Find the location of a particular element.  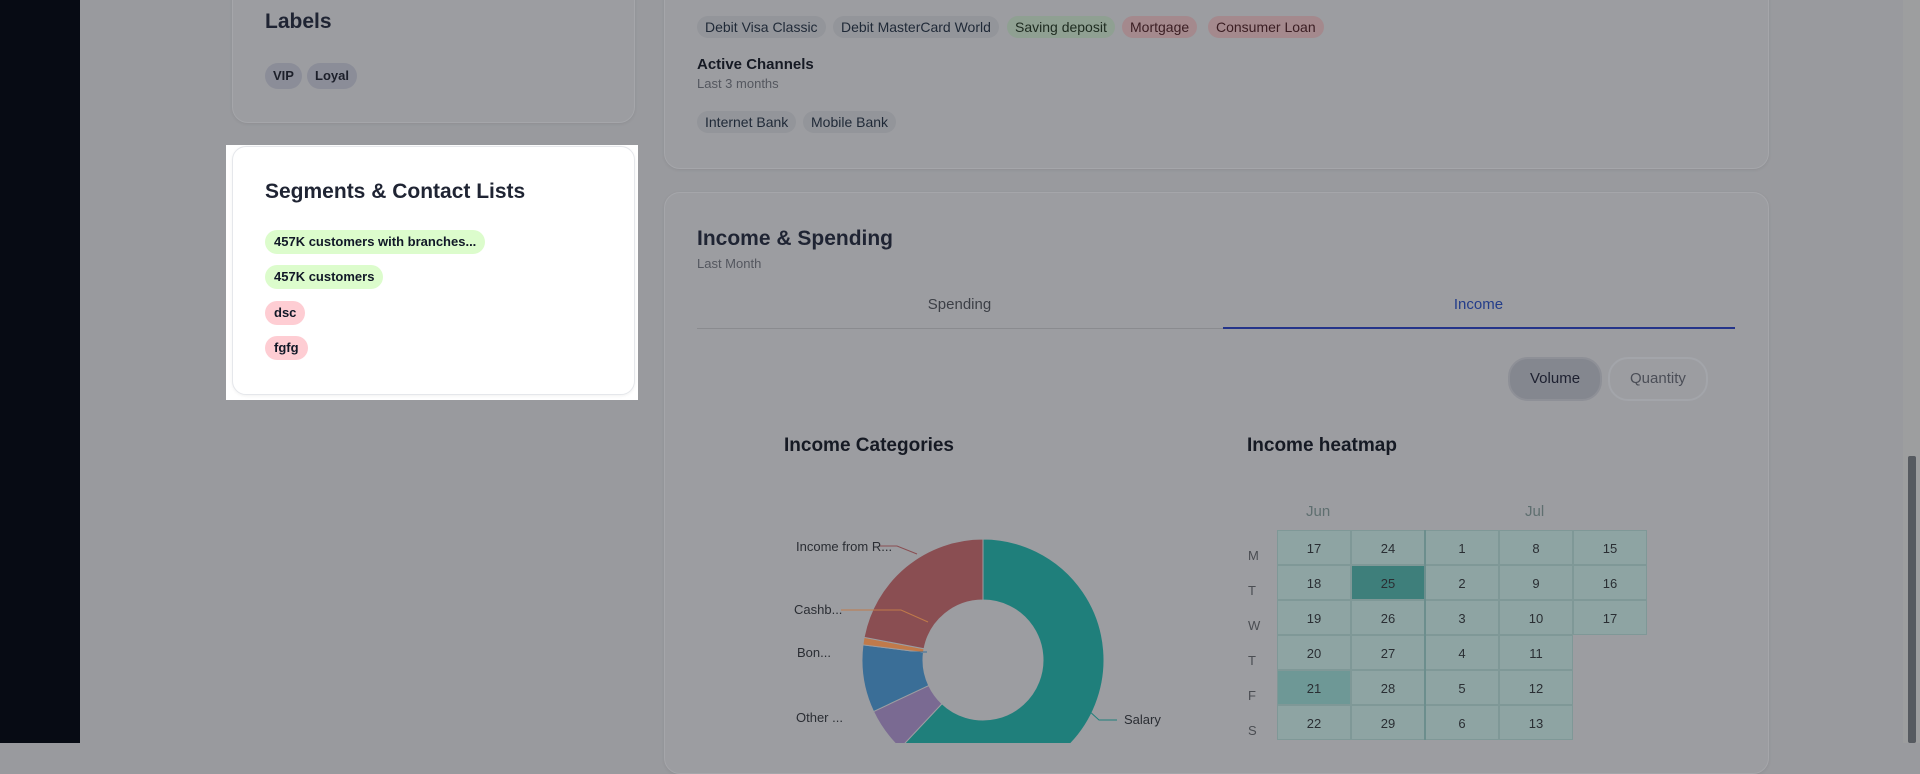

heatmap-cell: 29 is located at coordinates (1388, 722).